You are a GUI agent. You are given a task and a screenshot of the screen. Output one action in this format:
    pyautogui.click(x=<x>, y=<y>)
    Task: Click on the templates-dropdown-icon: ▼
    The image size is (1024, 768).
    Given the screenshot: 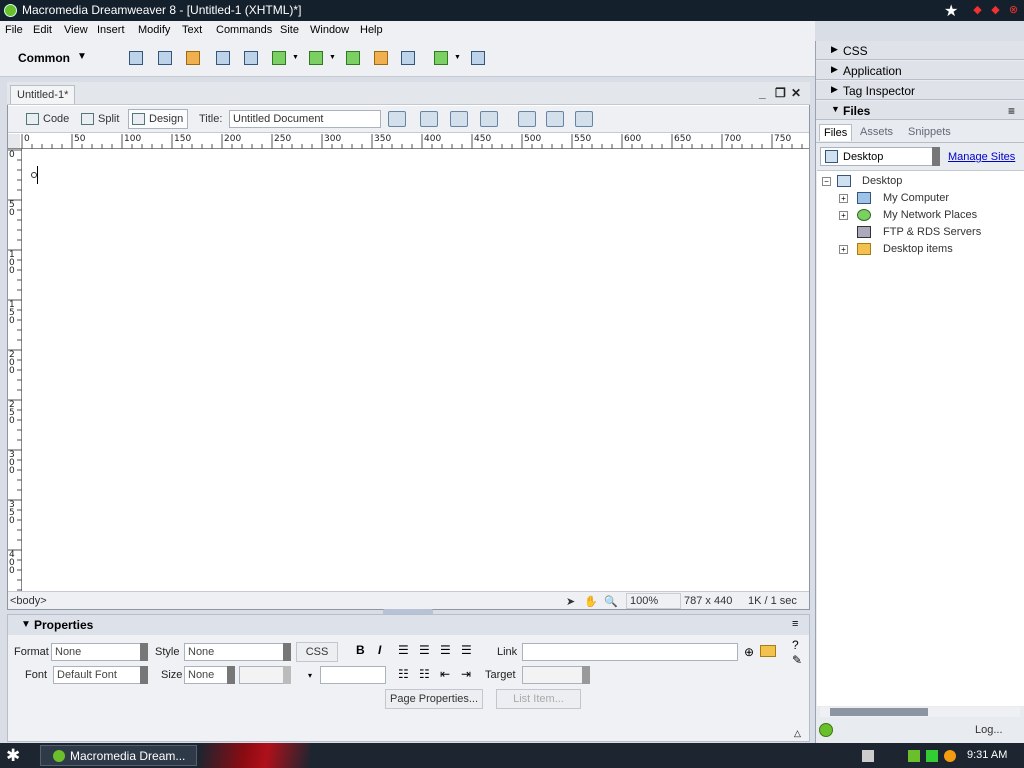 What is the action you would take?
    pyautogui.click(x=457, y=57)
    